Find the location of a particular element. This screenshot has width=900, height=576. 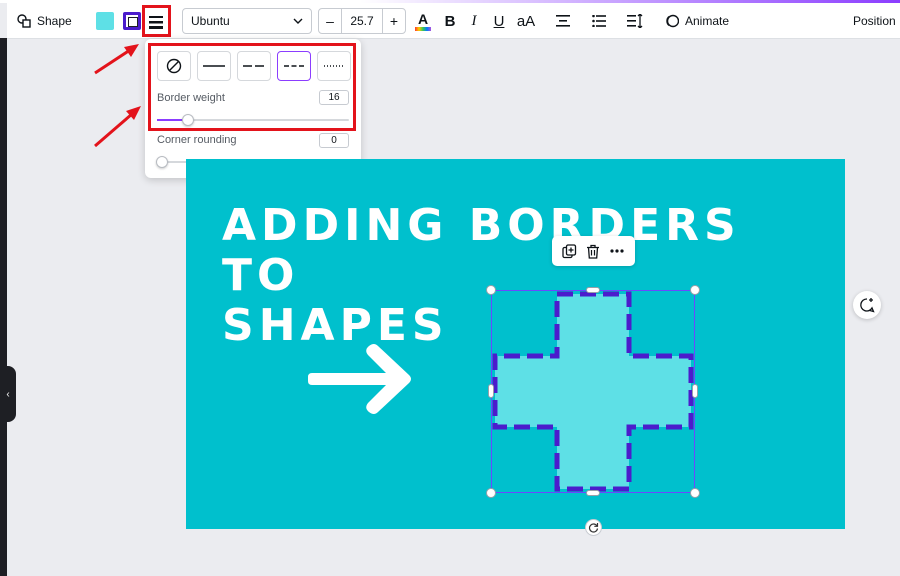

bold-button: B is located at coordinates (450, 21).